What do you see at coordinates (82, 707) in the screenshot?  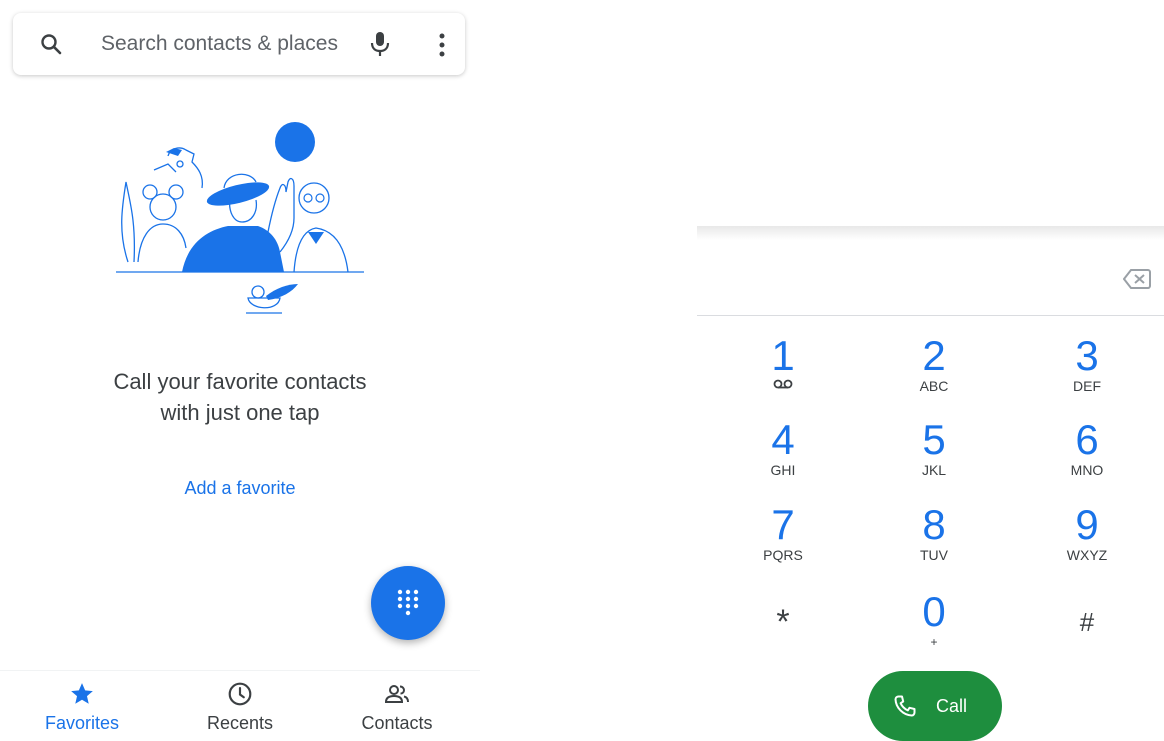 I see `nav-tab-favorites: Favorites` at bounding box center [82, 707].